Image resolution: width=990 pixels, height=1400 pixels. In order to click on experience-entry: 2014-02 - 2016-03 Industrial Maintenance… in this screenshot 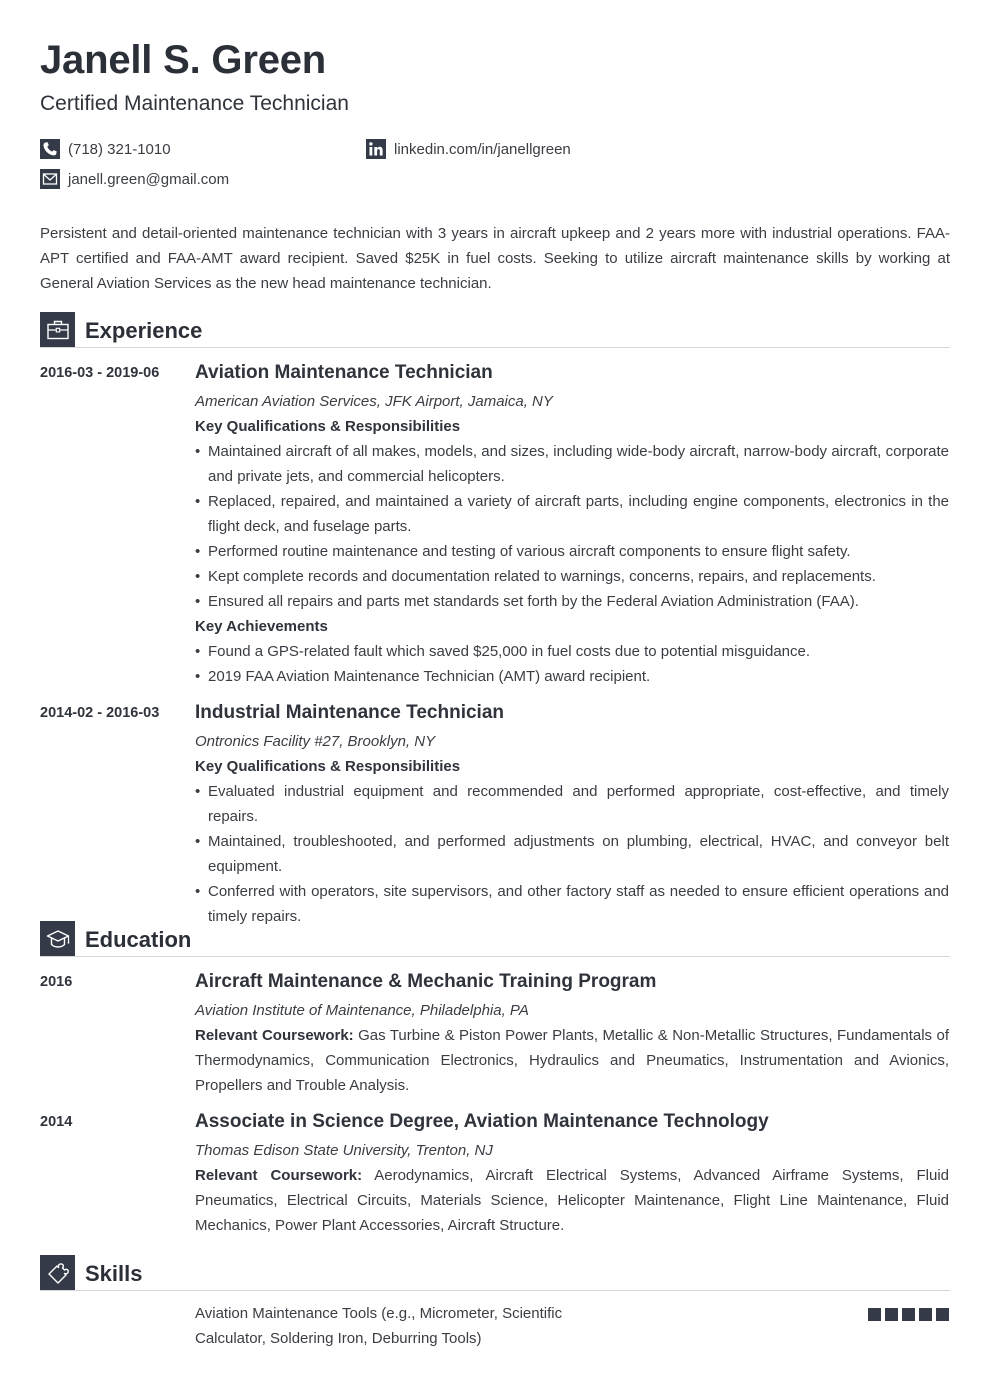, I will do `click(495, 815)`.